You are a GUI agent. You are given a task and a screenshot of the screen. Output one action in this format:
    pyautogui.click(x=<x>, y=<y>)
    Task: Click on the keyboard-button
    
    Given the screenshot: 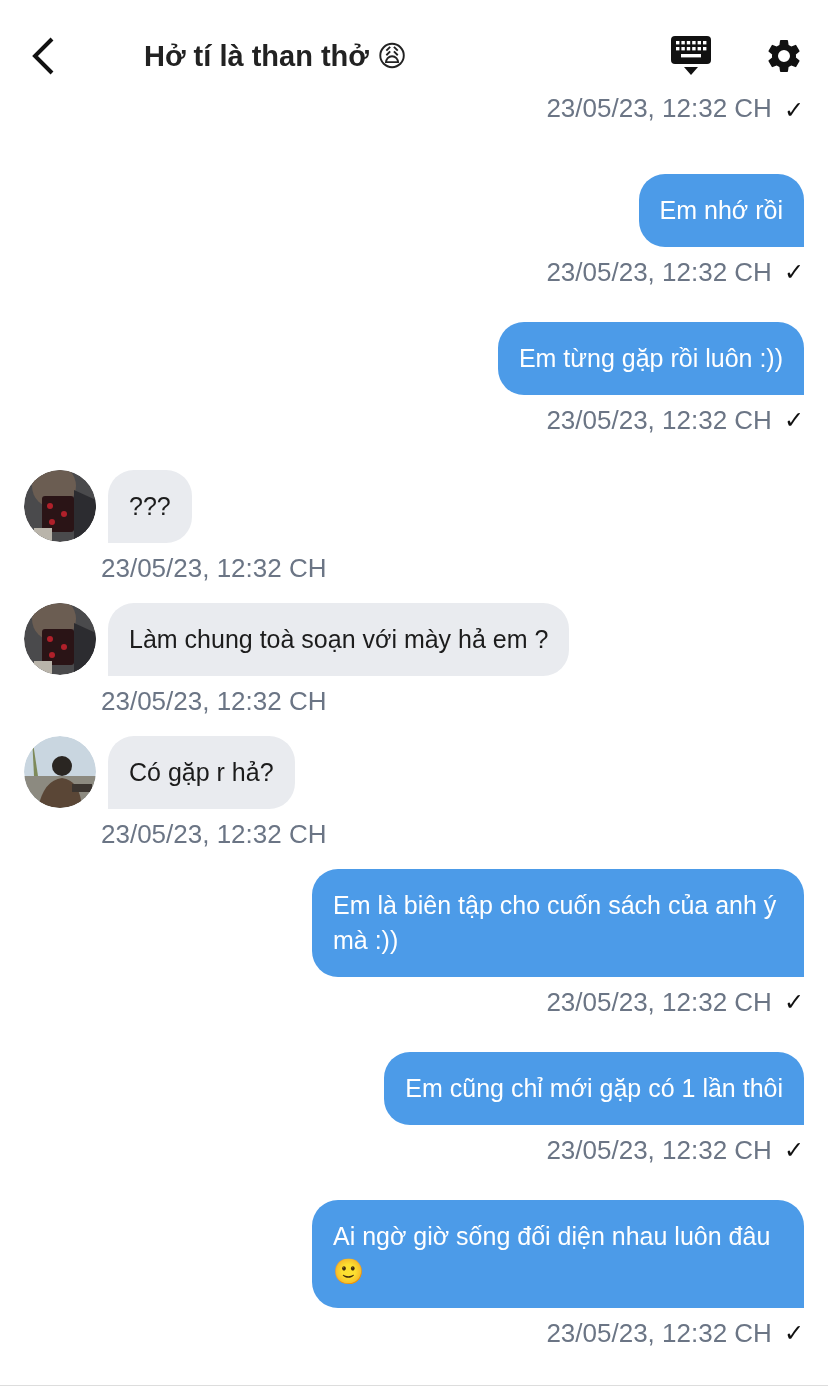 What is the action you would take?
    pyautogui.click(x=691, y=56)
    